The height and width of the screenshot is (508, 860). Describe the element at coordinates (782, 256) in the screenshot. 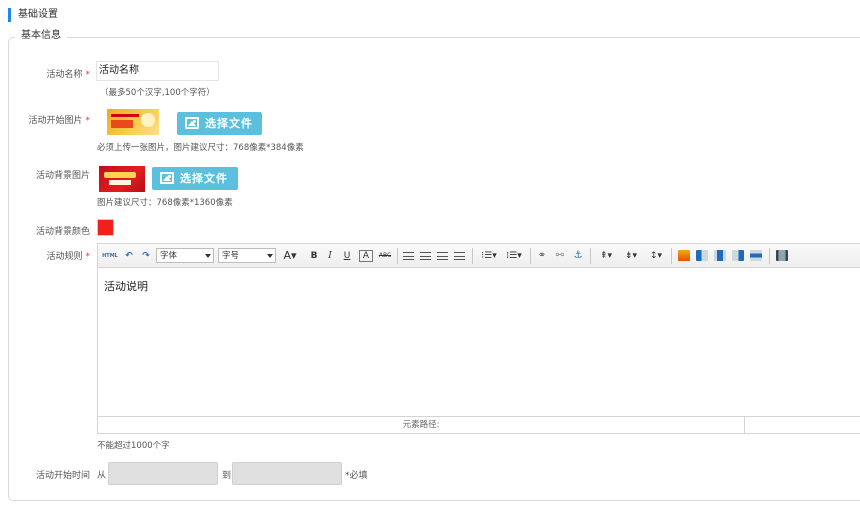

I see `insert-video-icon` at that location.